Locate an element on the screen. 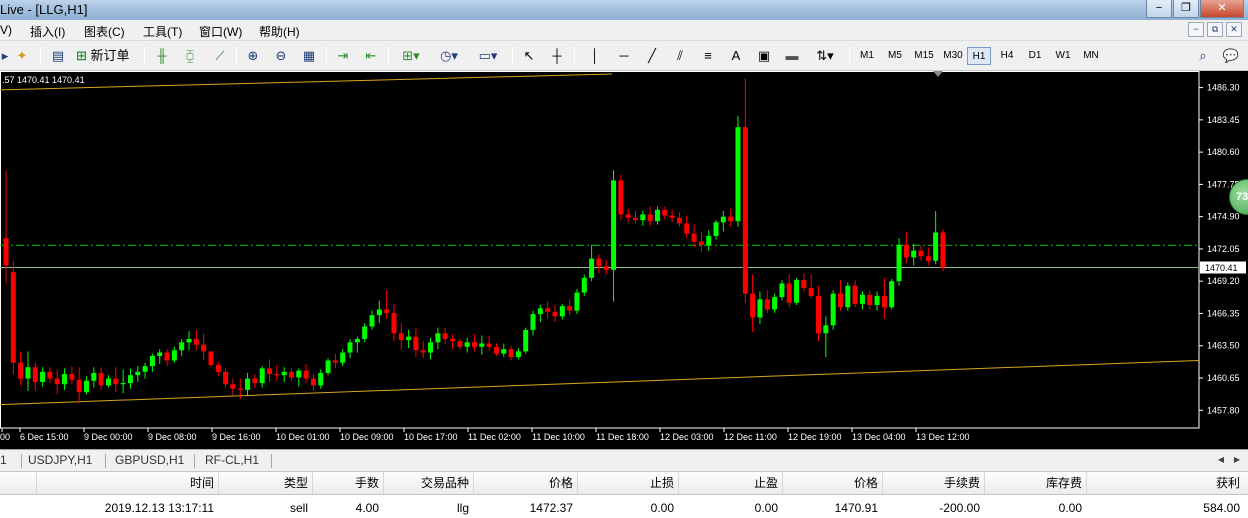 Image resolution: width=1248 pixels, height=518 pixels. header-profit: 获利 is located at coordinates (1165, 483).